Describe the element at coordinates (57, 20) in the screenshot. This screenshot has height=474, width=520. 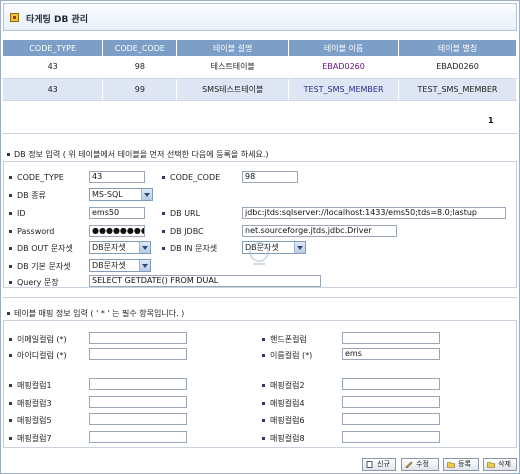
I see `page-title: 타게팅 DB 관리` at that location.